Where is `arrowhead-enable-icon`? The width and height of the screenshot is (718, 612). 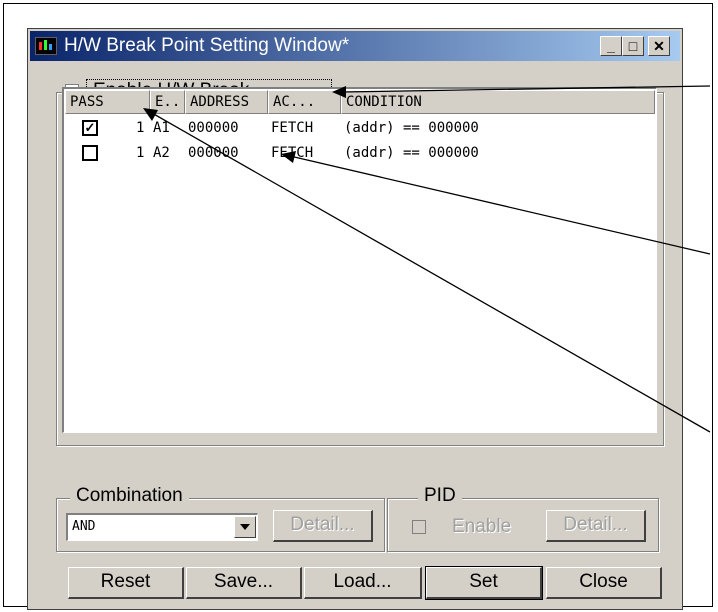 arrowhead-enable-icon is located at coordinates (339, 92).